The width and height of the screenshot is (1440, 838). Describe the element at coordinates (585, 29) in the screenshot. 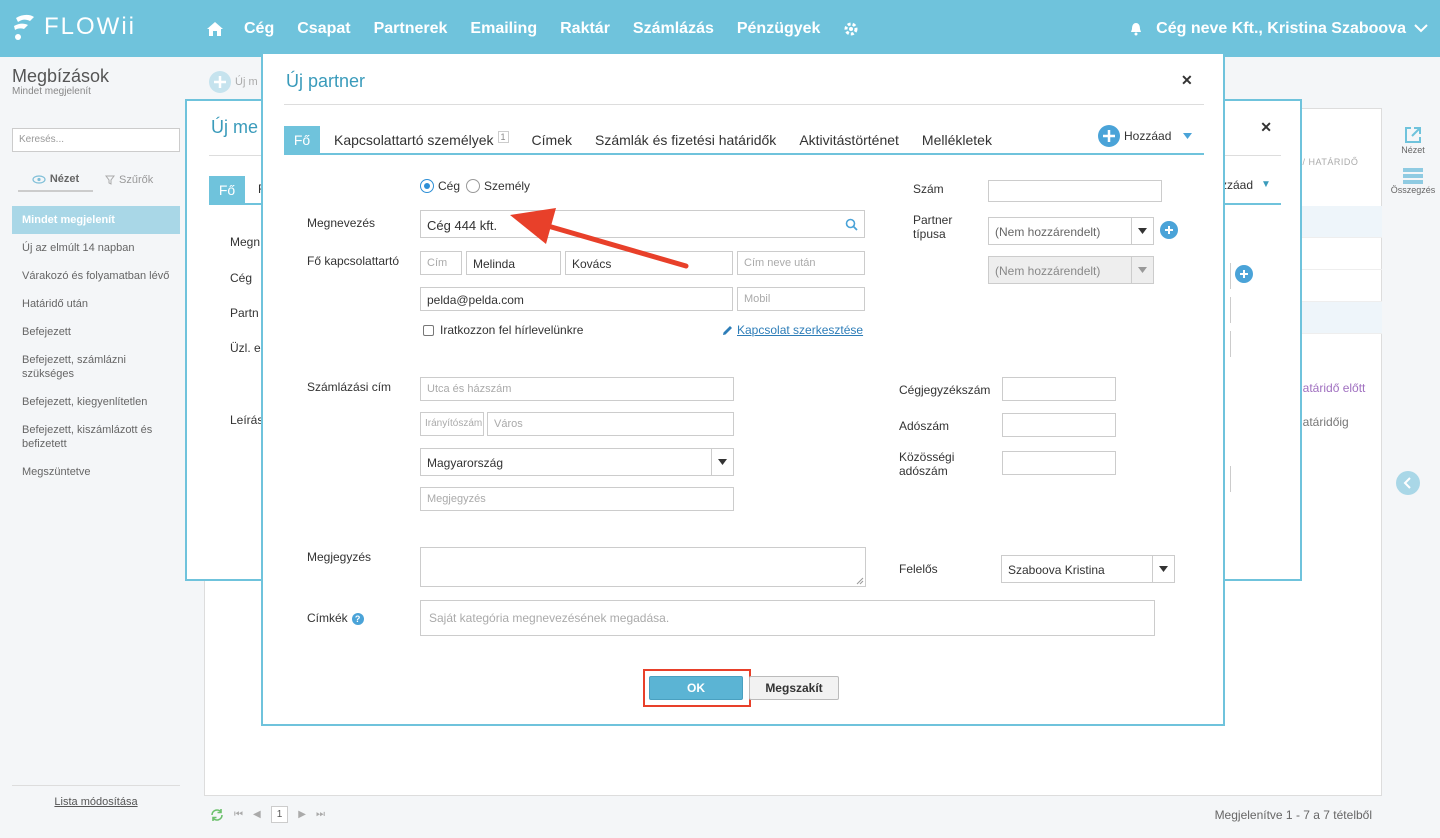

I see `nav-warehouse: Raktár` at that location.